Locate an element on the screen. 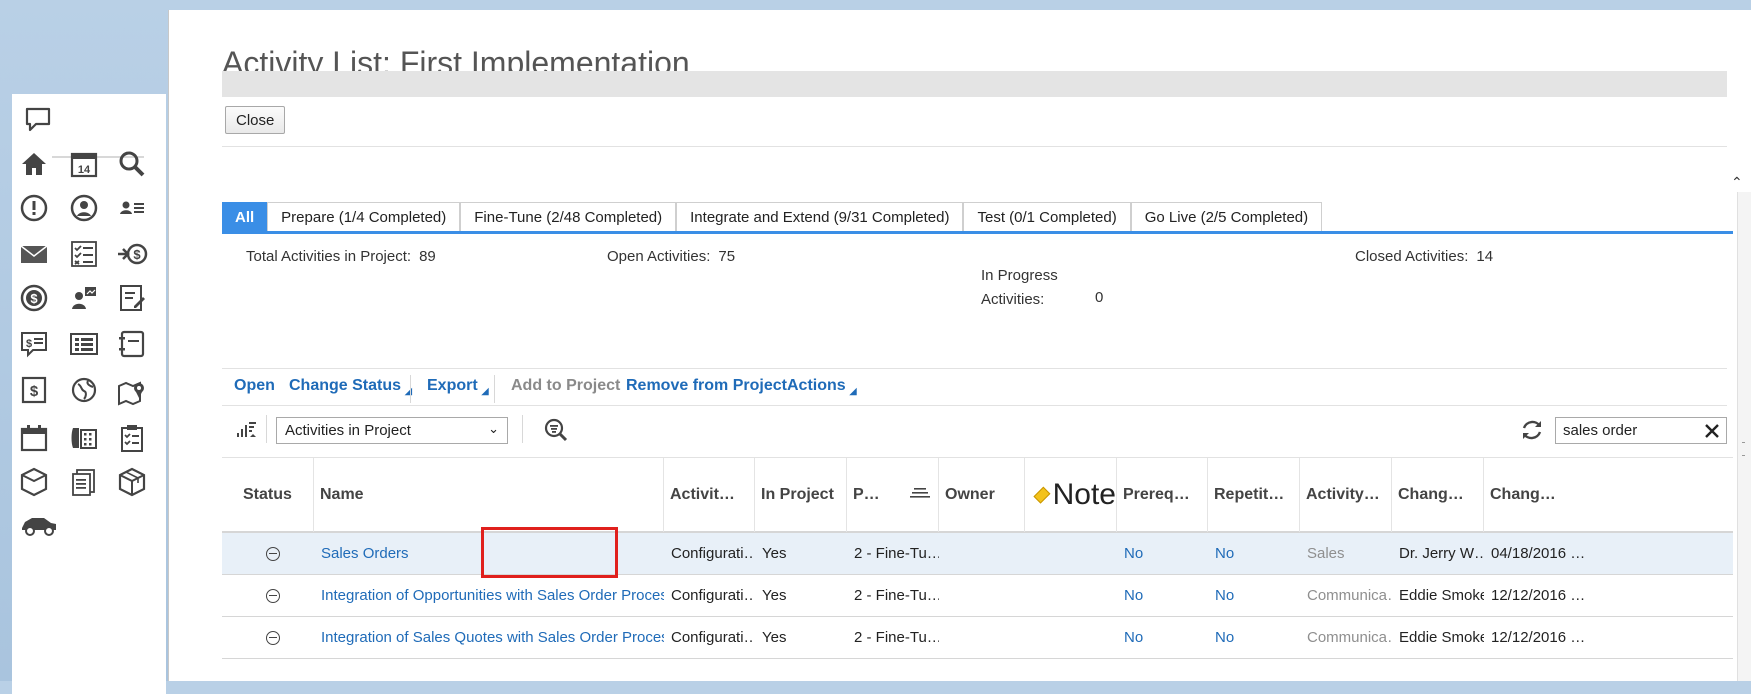 The width and height of the screenshot is (1751, 694). home-icon is located at coordinates (34, 164).